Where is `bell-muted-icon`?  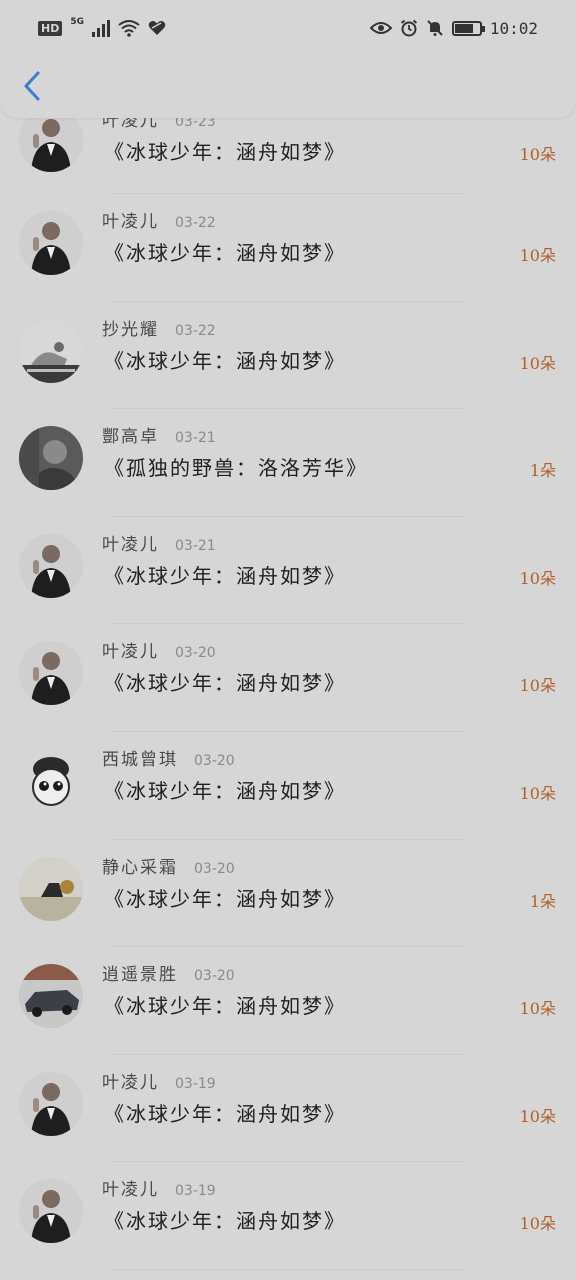 bell-muted-icon is located at coordinates (435, 28).